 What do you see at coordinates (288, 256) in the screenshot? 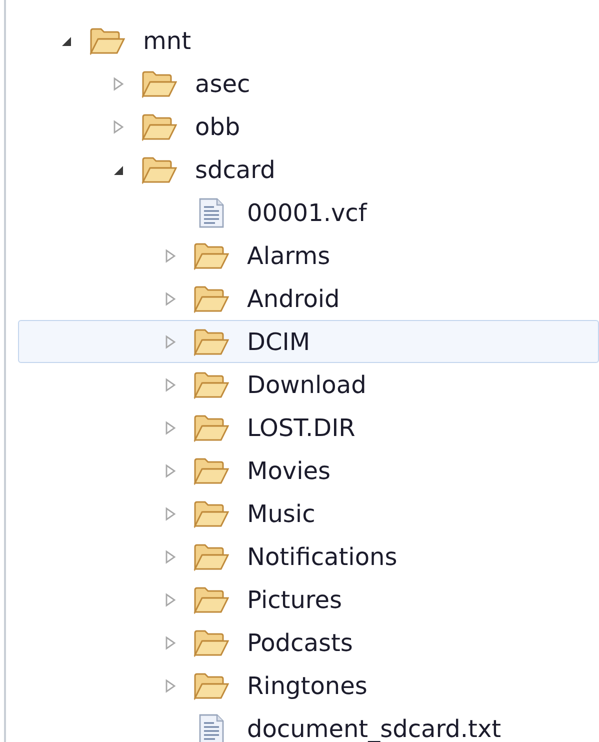
I see `folder-name: Alarms` at bounding box center [288, 256].